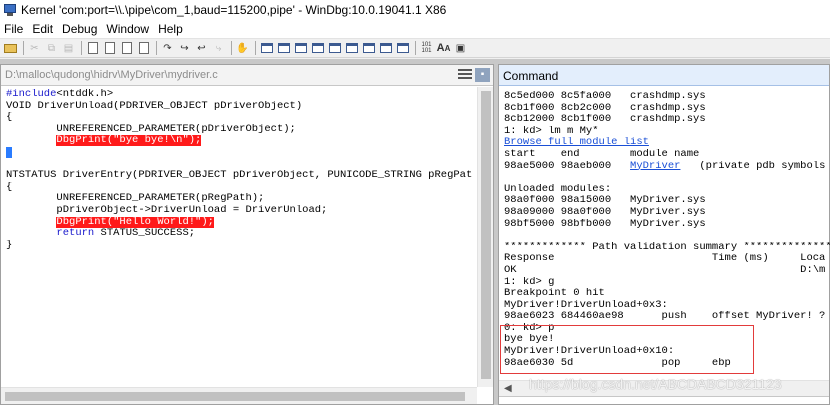 This screenshot has width=830, height=405. Describe the element at coordinates (605, 201) in the screenshot. I see `output-line: 98a0f000 98a15000 MyDriver.sys` at that location.